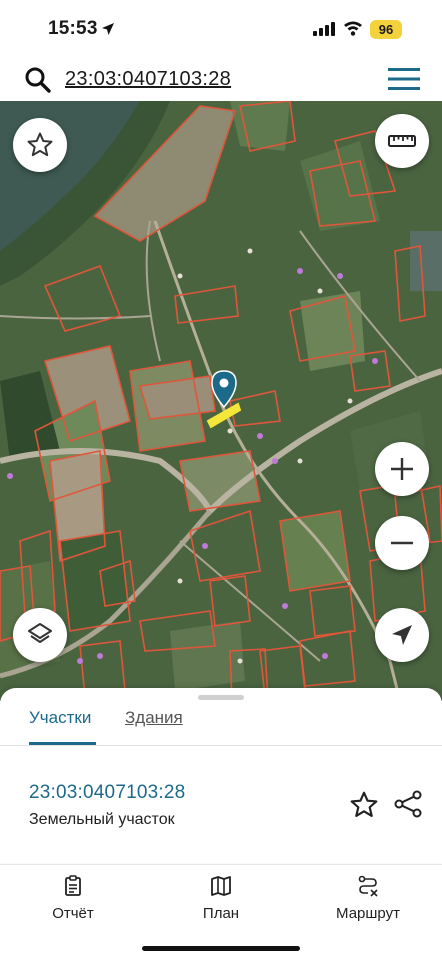 The height and width of the screenshot is (960, 442). What do you see at coordinates (353, 28) in the screenshot?
I see `wifi-icon` at bounding box center [353, 28].